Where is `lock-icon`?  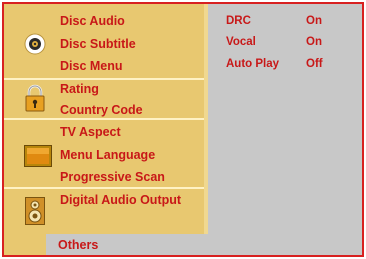 lock-icon is located at coordinates (35, 98).